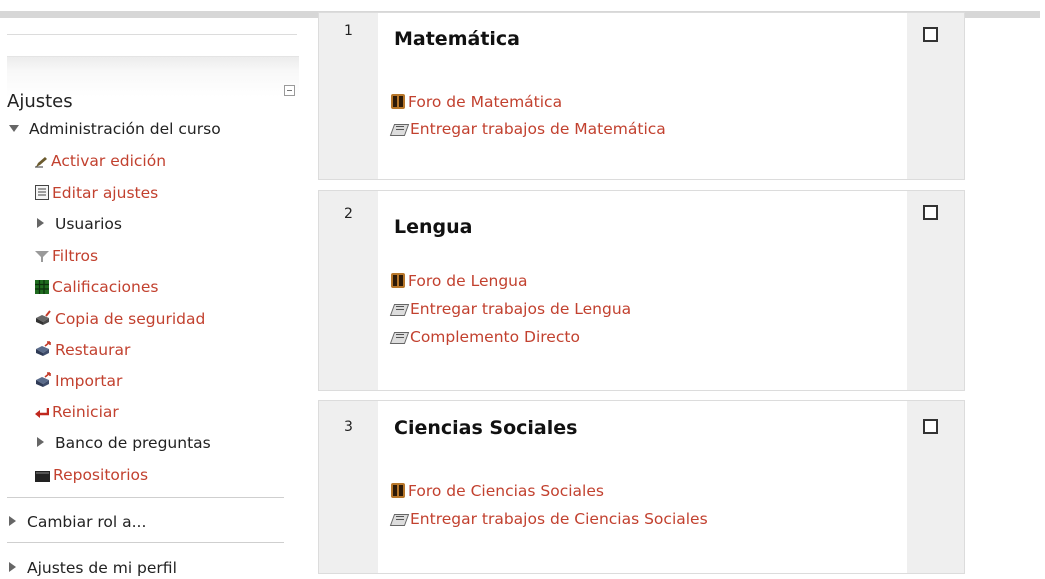  Describe the element at coordinates (459, 281) in the screenshot. I see `activity-forum: Foro de Lengua` at that location.